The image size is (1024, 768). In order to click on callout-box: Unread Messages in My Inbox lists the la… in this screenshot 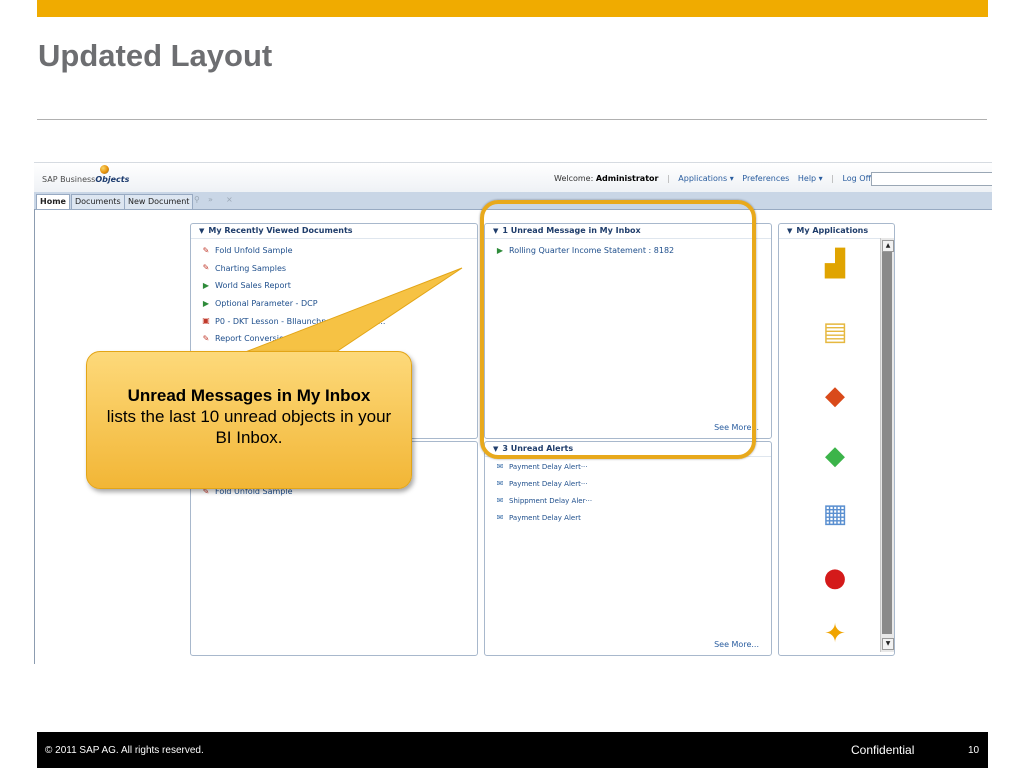, I will do `click(249, 420)`.